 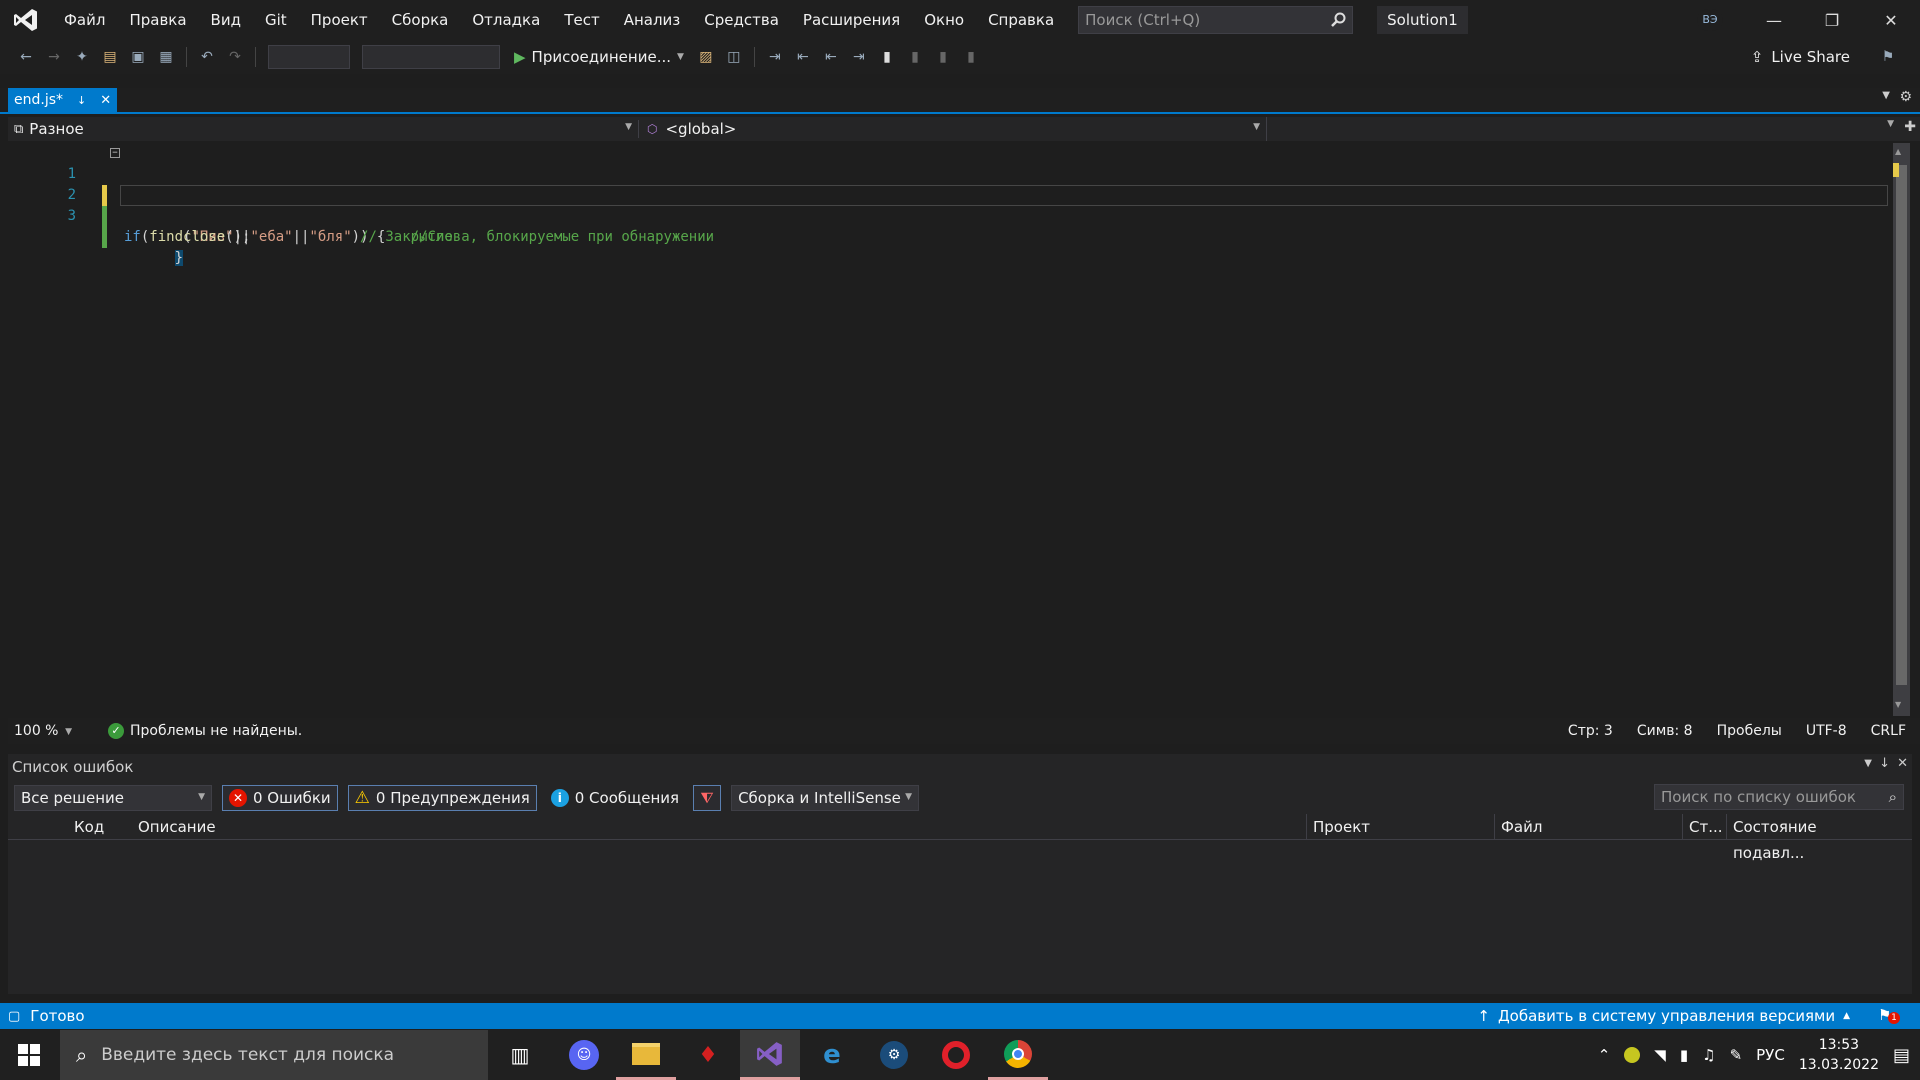 I want to click on split-window-icon: ✚, so click(x=1910, y=127).